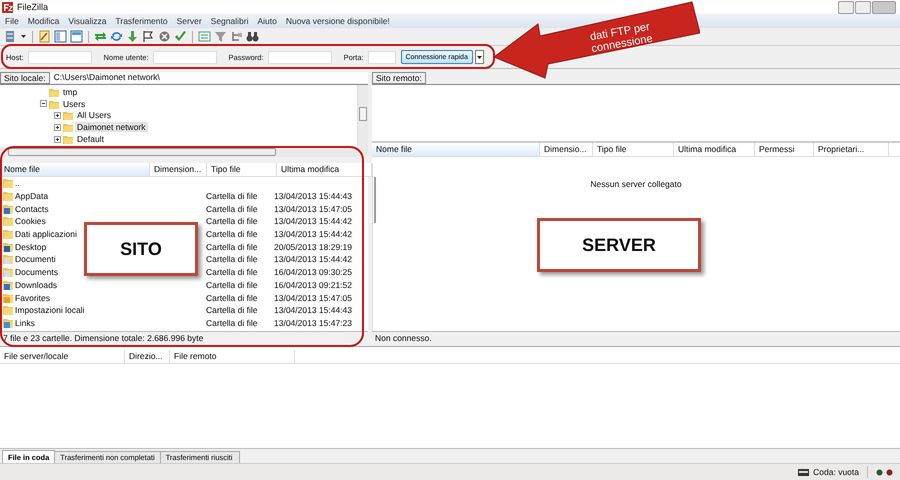 The height and width of the screenshot is (480, 900). What do you see at coordinates (43, 104) in the screenshot?
I see `collapse-icon` at bounding box center [43, 104].